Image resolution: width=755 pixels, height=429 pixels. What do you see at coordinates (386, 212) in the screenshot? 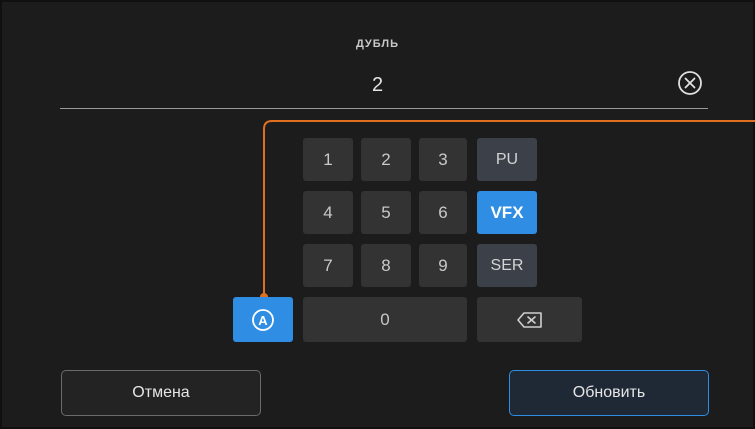
I see `key-5: 5` at bounding box center [386, 212].